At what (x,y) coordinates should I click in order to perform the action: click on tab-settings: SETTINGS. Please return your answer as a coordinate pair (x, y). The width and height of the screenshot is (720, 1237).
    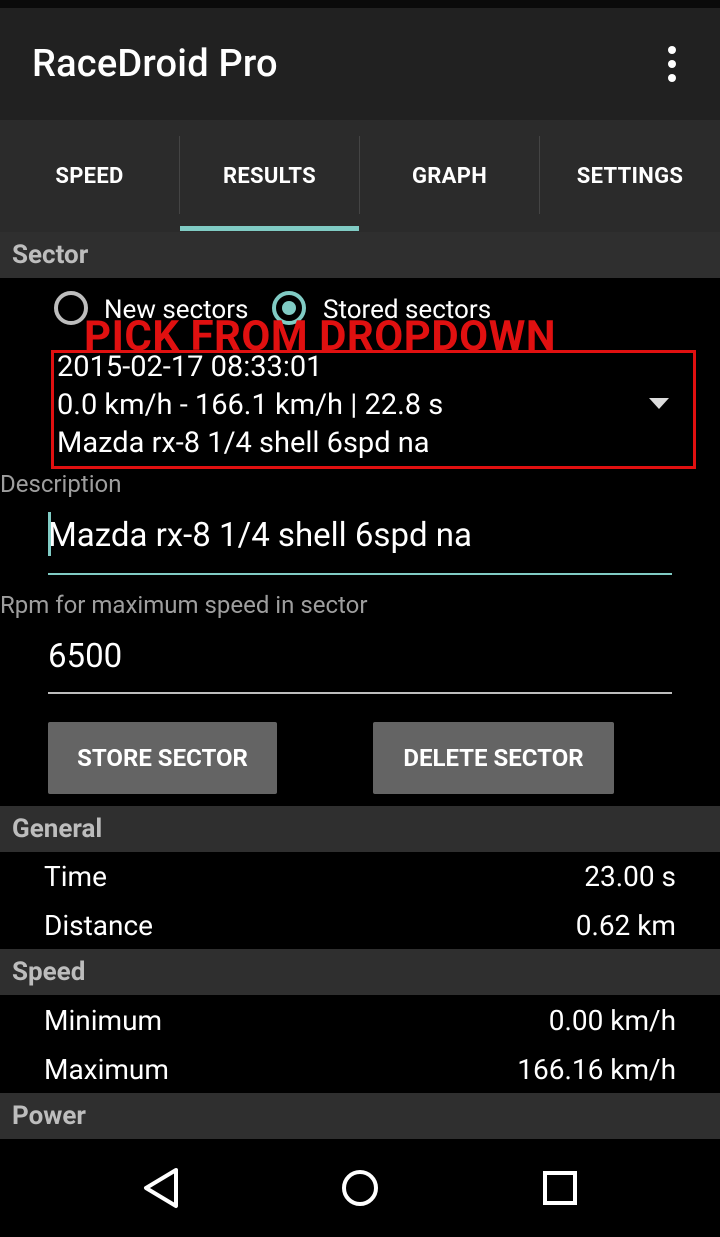
    Looking at the image, I should click on (630, 176).